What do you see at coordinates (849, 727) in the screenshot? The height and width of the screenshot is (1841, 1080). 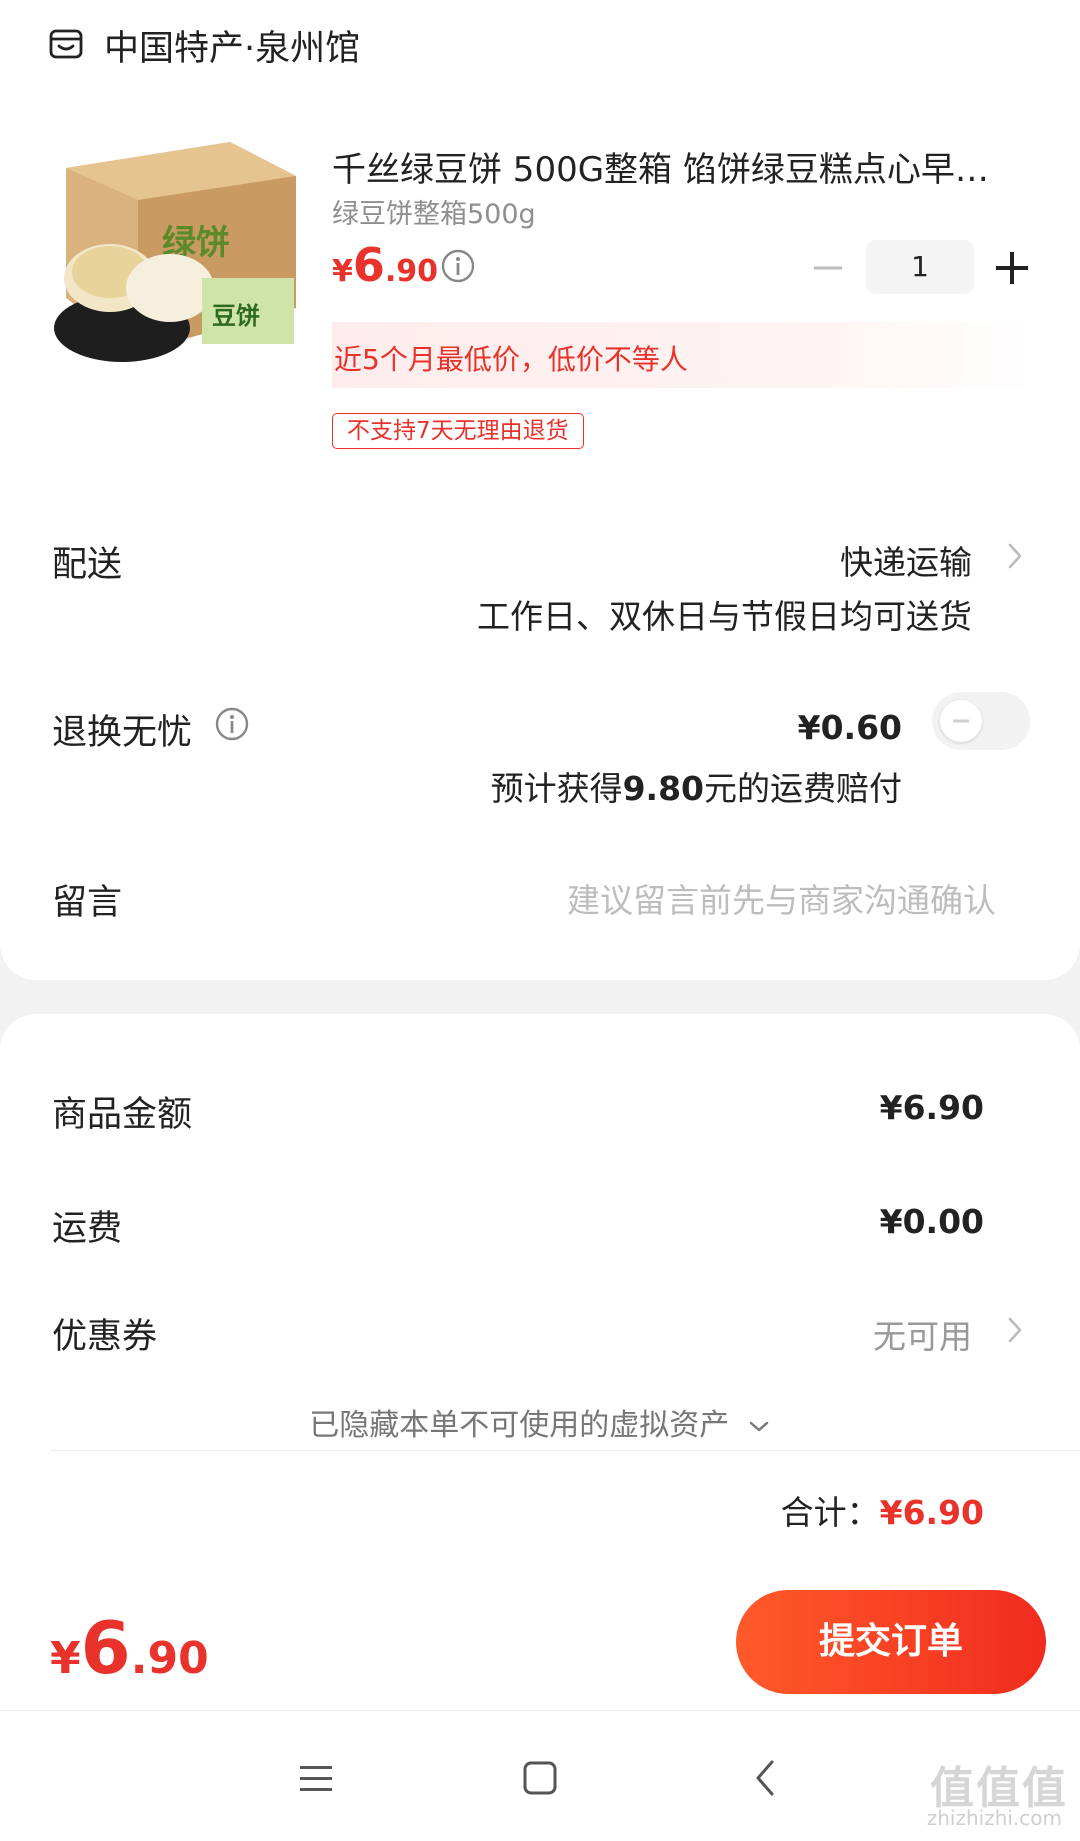 I see `return-service-price: ¥0.60` at bounding box center [849, 727].